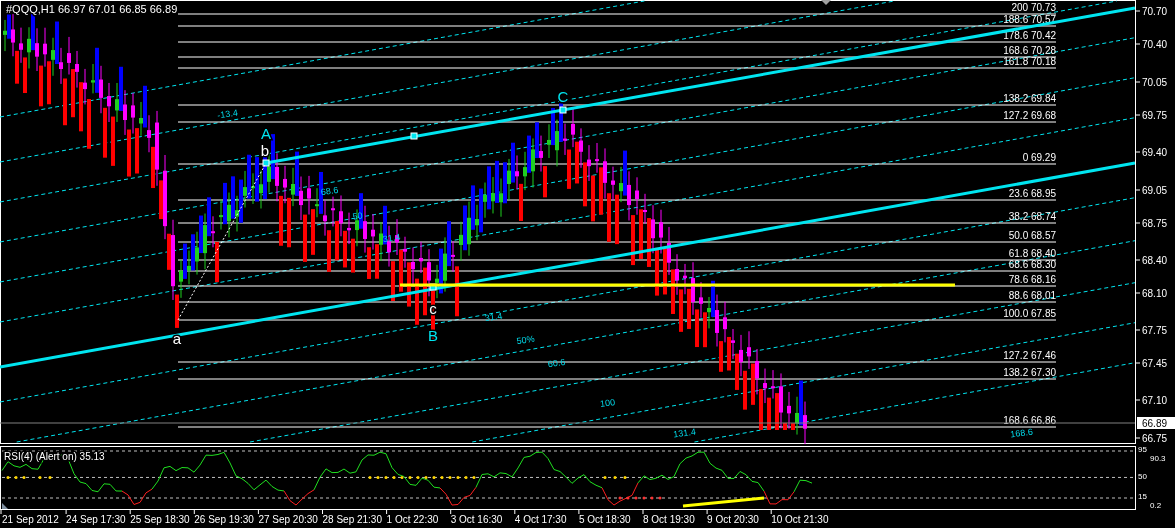 The image size is (1175, 528). I want to click on channel-level-label: 131.4, so click(684, 433).